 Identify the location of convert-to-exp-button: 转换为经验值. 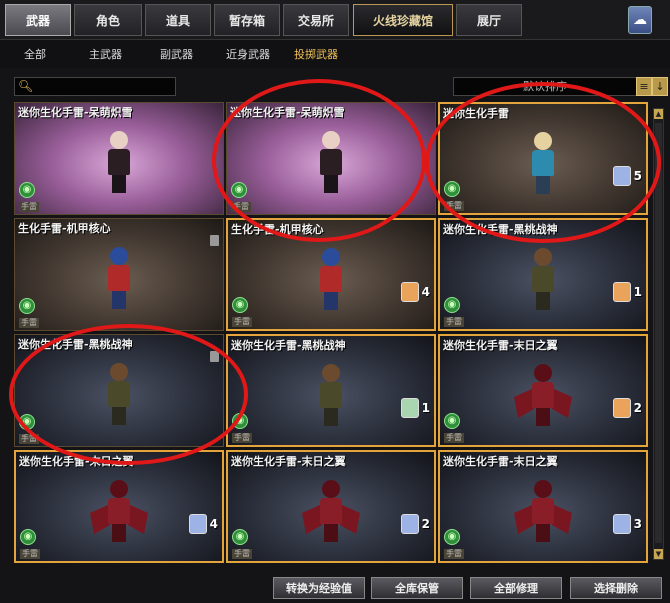
(319, 588).